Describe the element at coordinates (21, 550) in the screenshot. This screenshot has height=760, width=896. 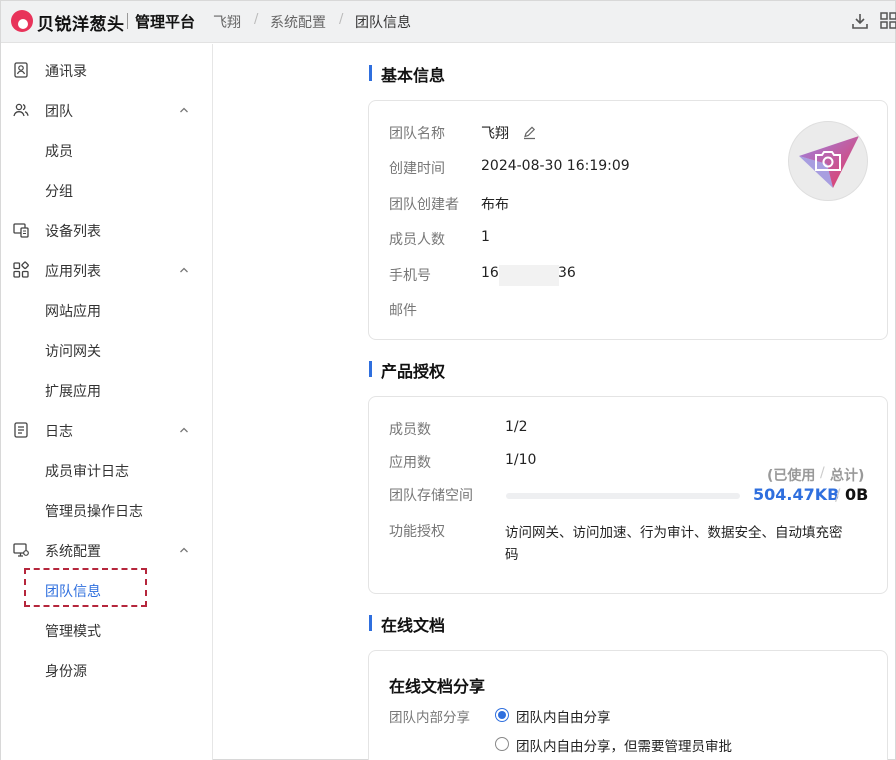
I see `settings-monitor-icon` at that location.